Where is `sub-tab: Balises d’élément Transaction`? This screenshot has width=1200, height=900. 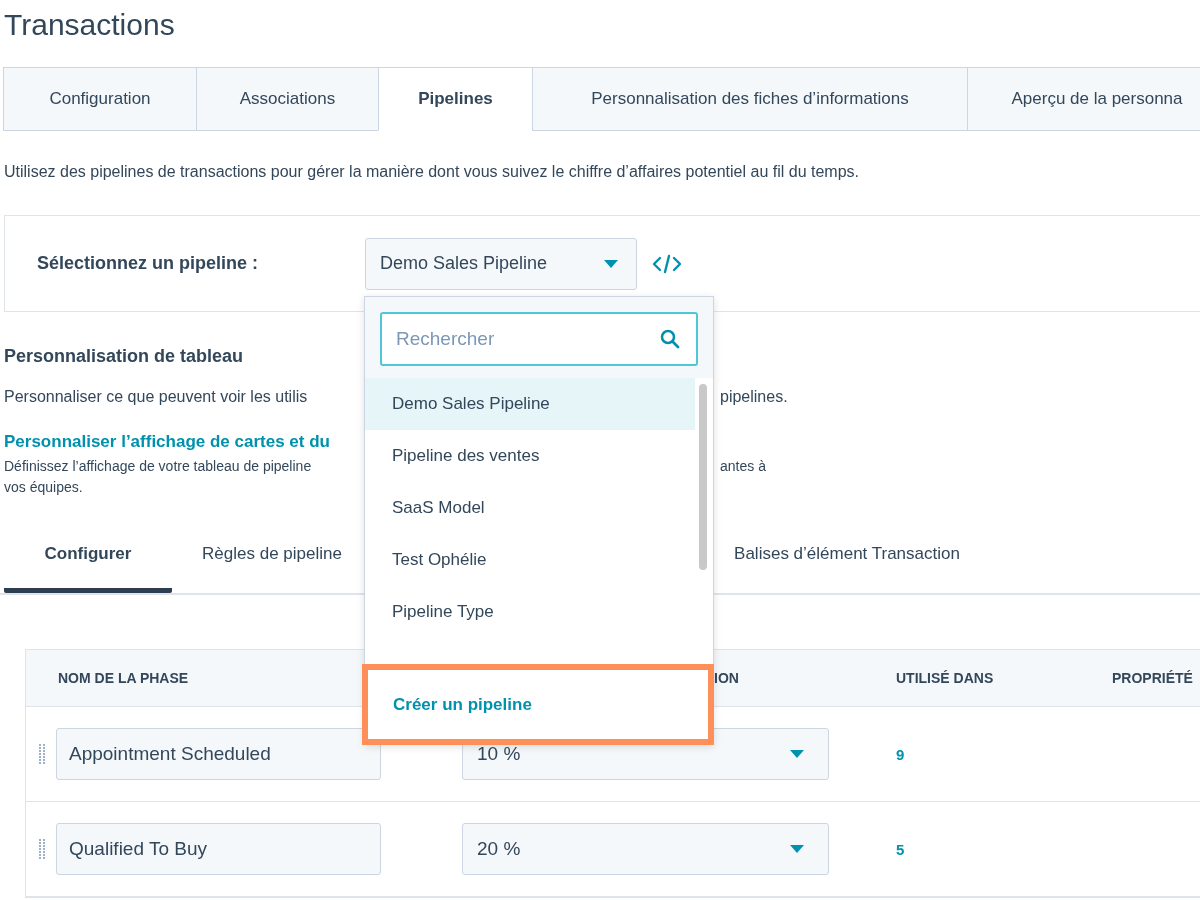 sub-tab: Balises d’élément Transaction is located at coordinates (847, 559).